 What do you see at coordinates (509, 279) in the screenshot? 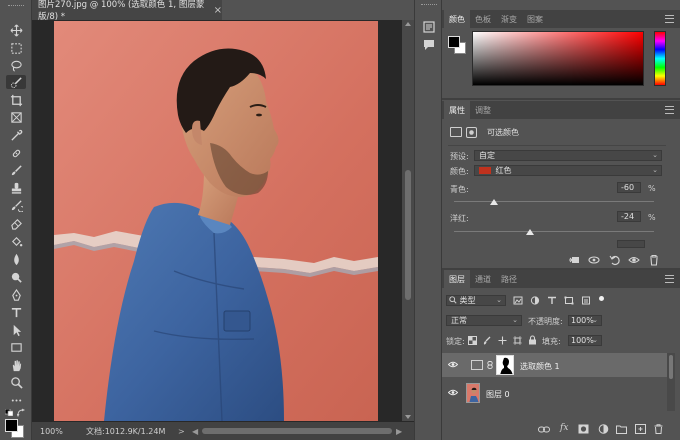
I see `tab-paths: 路径` at bounding box center [509, 279].